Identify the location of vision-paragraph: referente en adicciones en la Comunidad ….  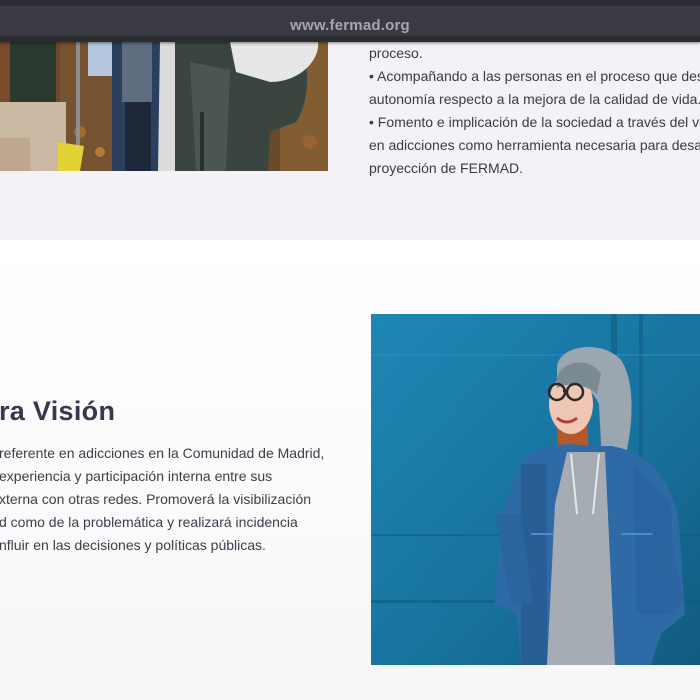
(164, 499).